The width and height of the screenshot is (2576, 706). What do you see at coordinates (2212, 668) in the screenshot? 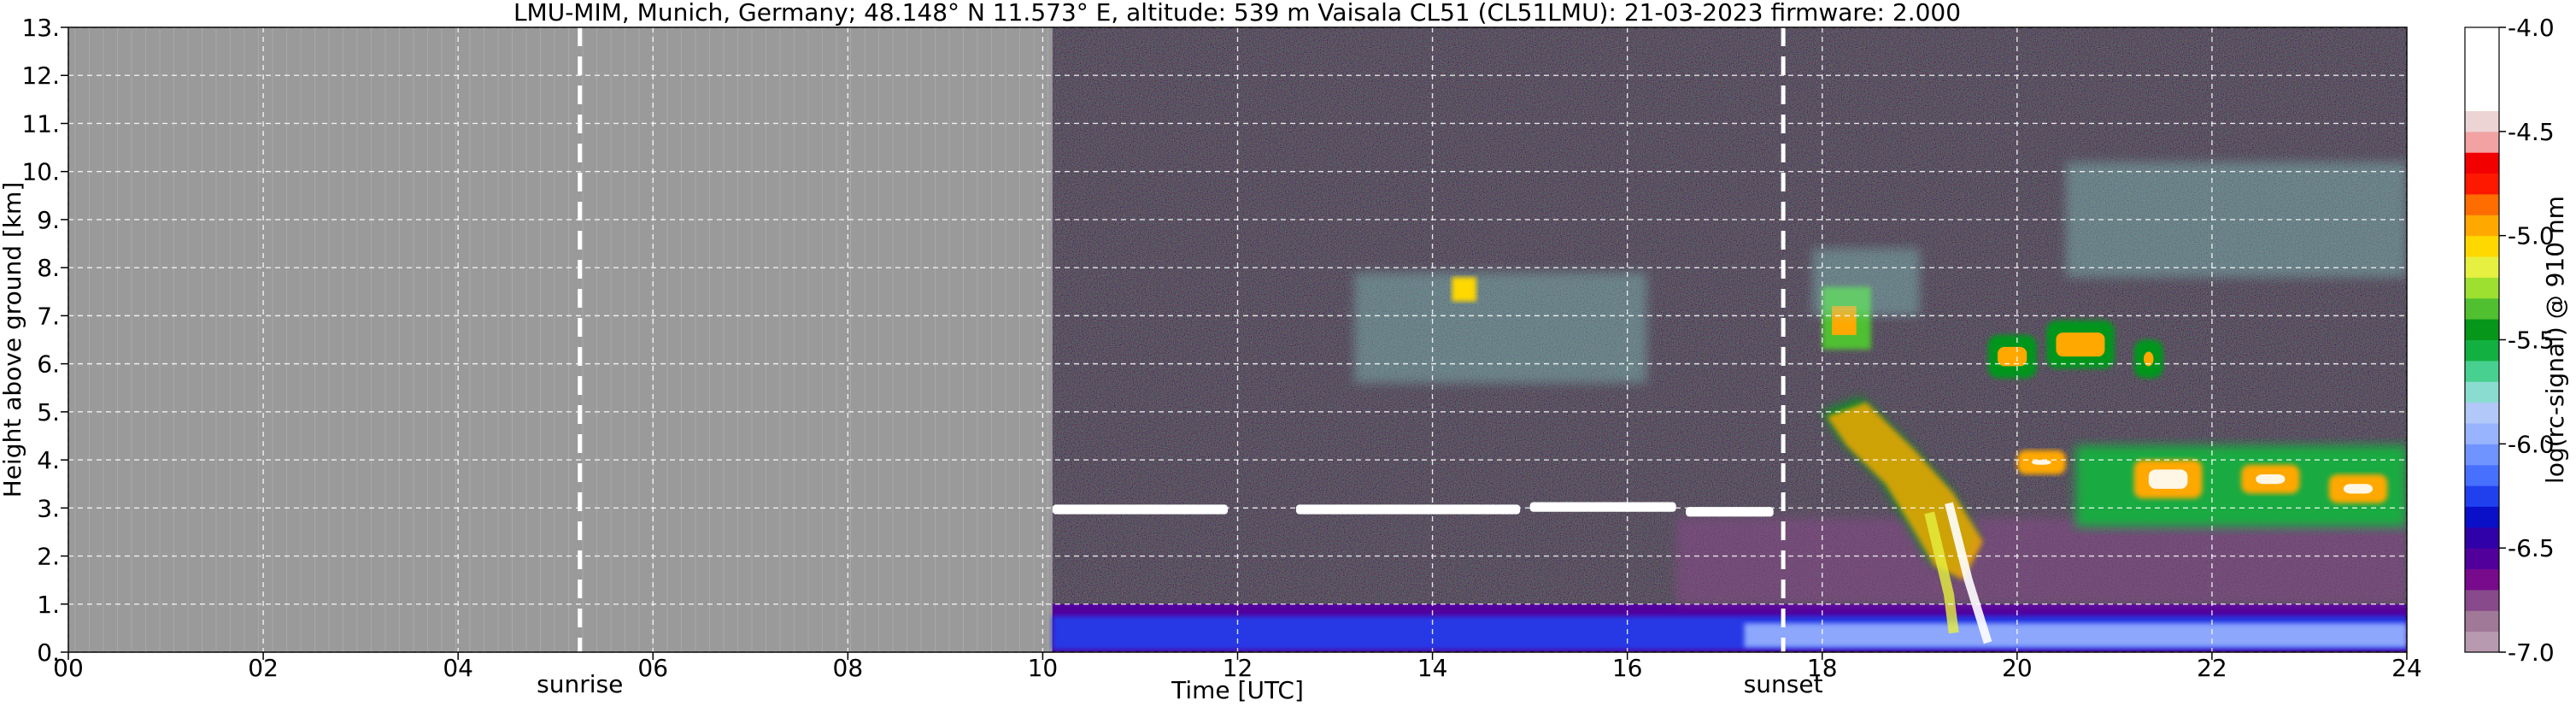
I see `x-tick-label: 22` at bounding box center [2212, 668].